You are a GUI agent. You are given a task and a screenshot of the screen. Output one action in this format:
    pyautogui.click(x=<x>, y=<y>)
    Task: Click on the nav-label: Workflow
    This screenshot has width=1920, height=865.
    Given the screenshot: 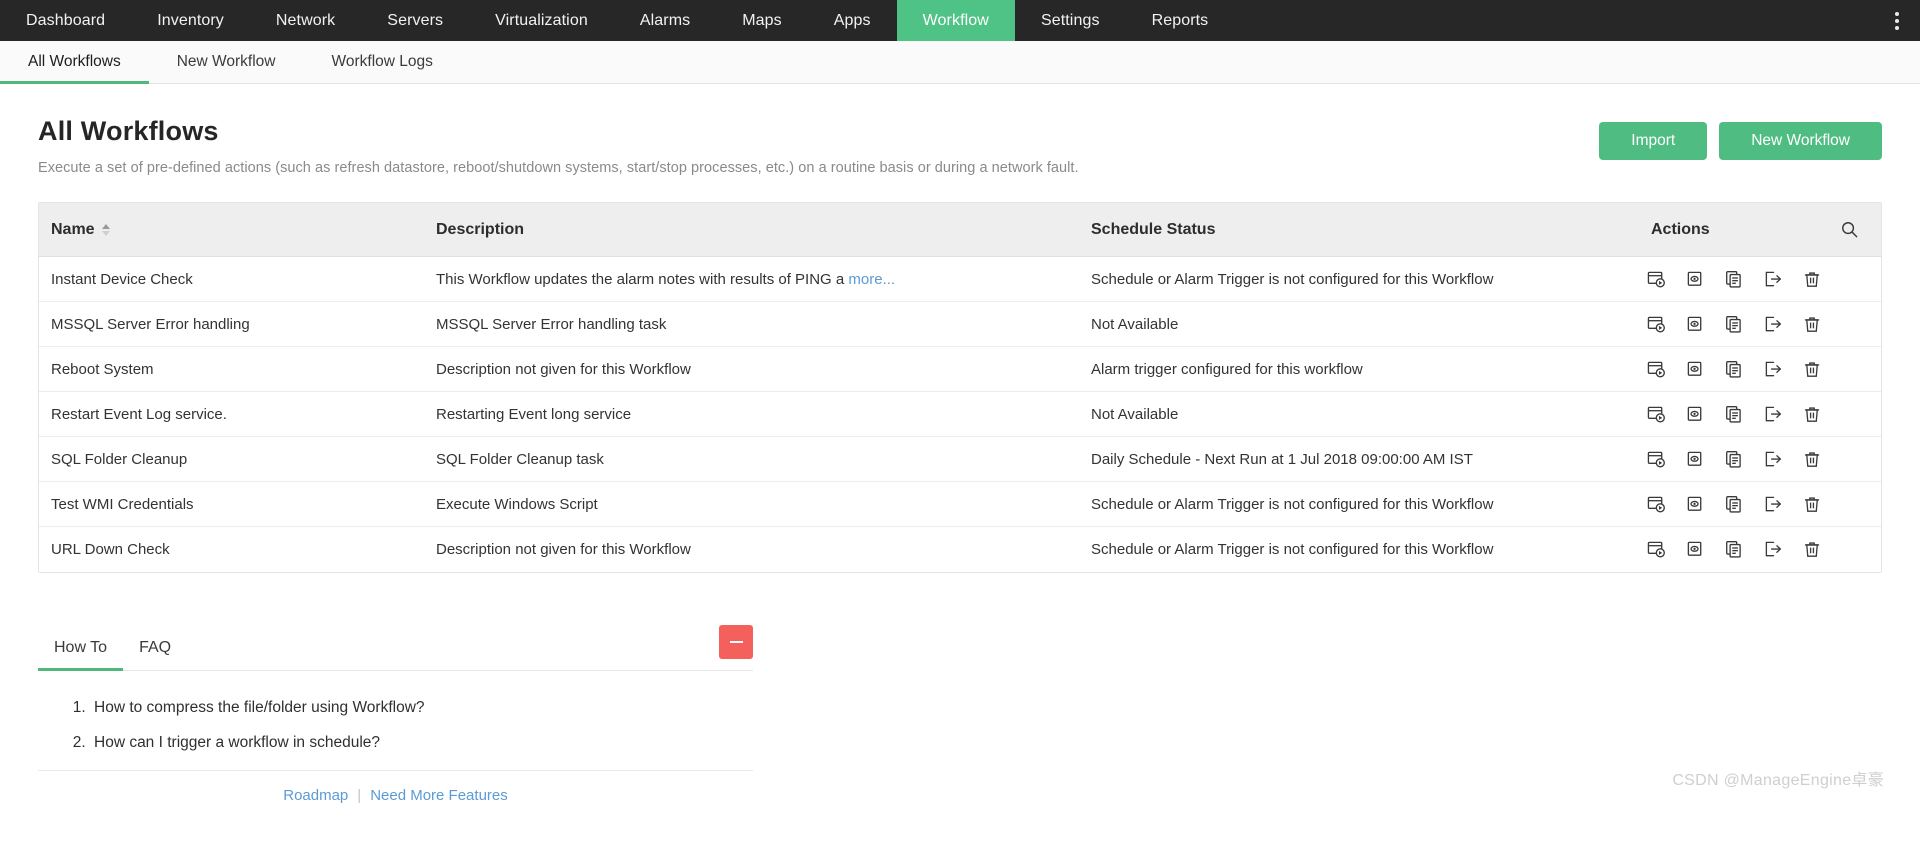 What is the action you would take?
    pyautogui.click(x=955, y=20)
    